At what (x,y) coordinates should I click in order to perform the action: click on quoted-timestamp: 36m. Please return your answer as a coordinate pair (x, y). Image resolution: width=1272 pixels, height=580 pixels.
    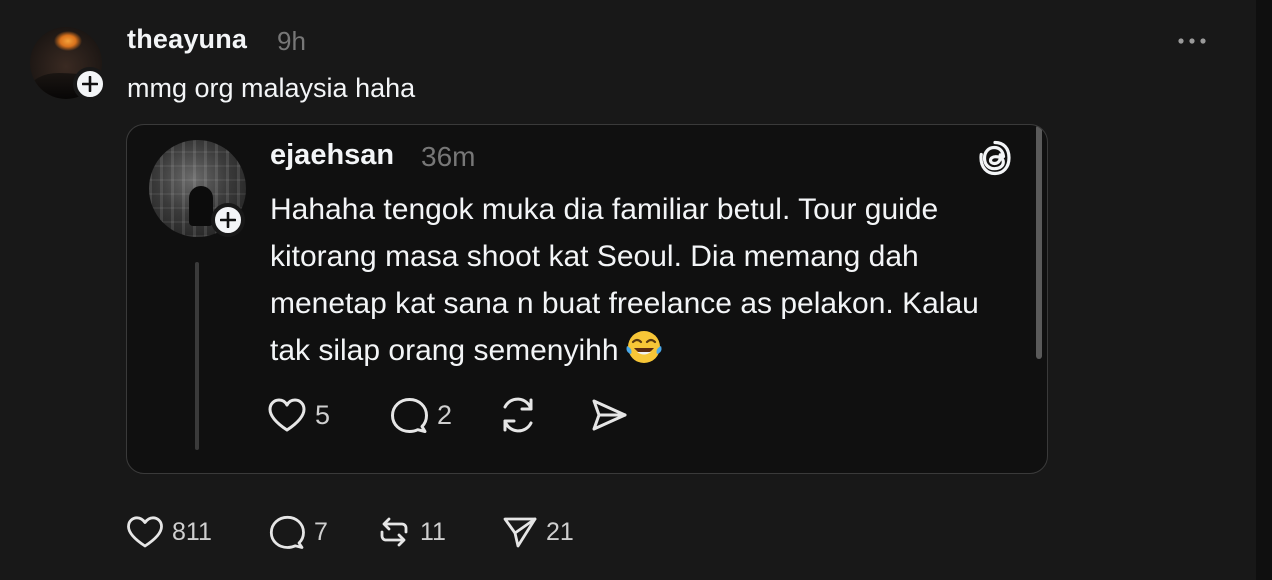
    Looking at the image, I should click on (448, 157).